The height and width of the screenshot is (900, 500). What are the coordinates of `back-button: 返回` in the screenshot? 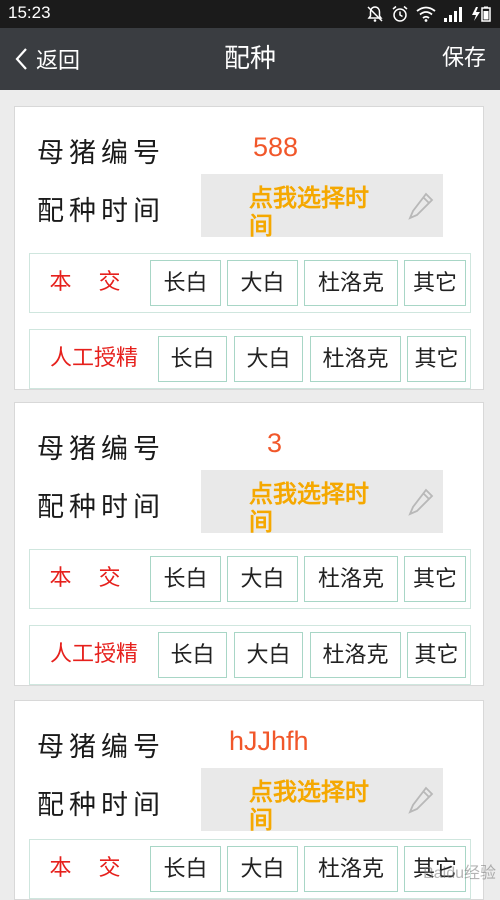 It's located at (47, 59).